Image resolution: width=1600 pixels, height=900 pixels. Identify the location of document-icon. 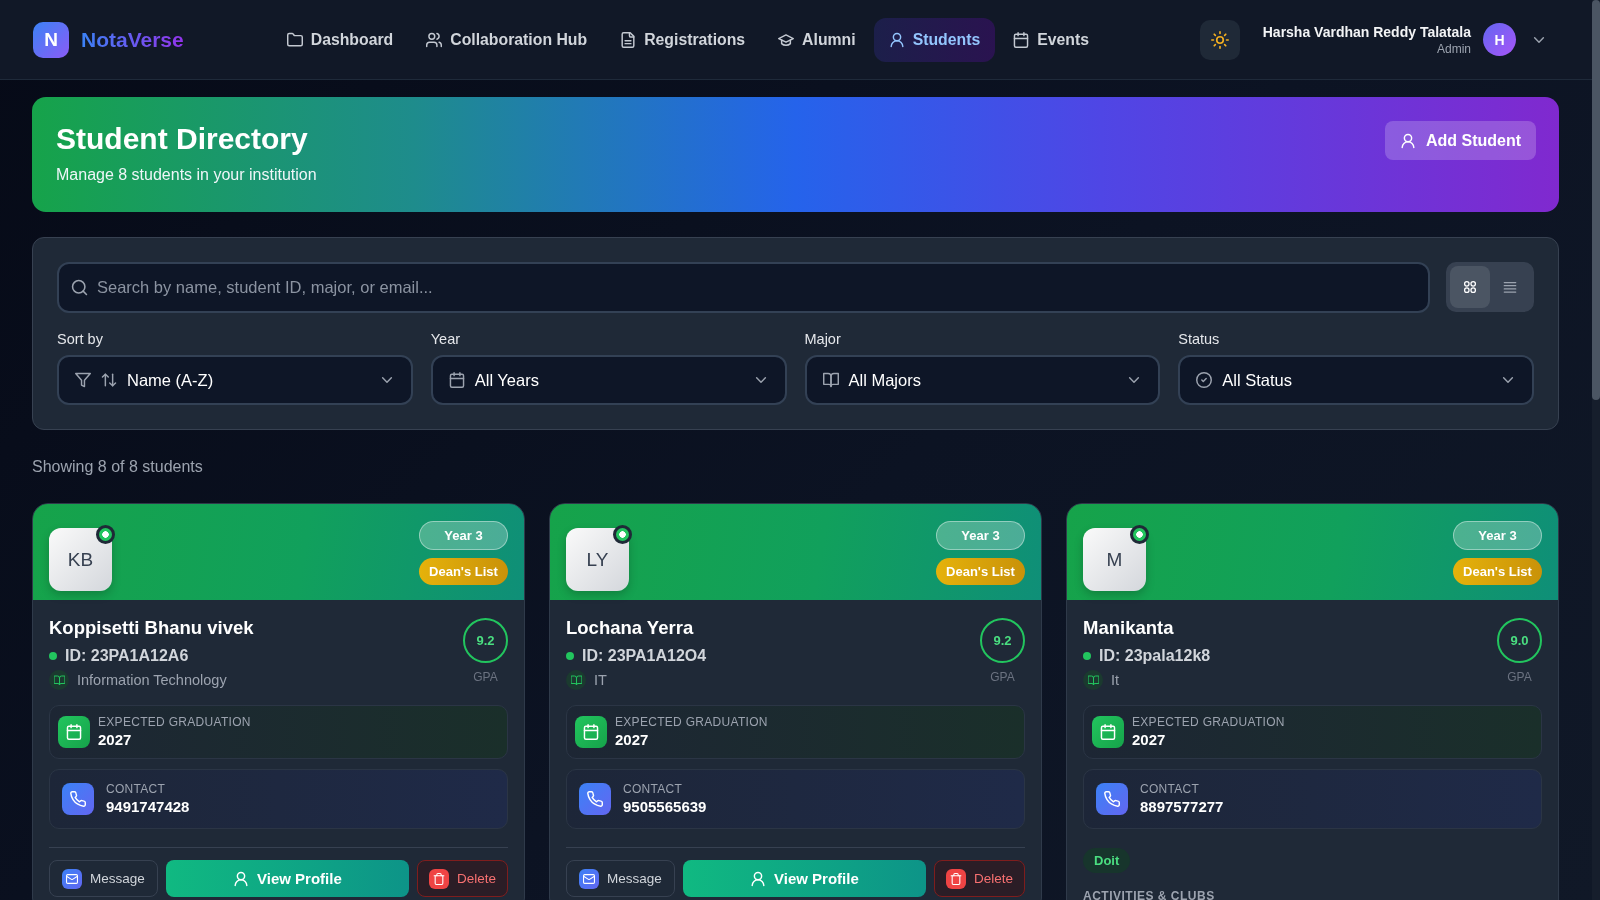
(628, 39).